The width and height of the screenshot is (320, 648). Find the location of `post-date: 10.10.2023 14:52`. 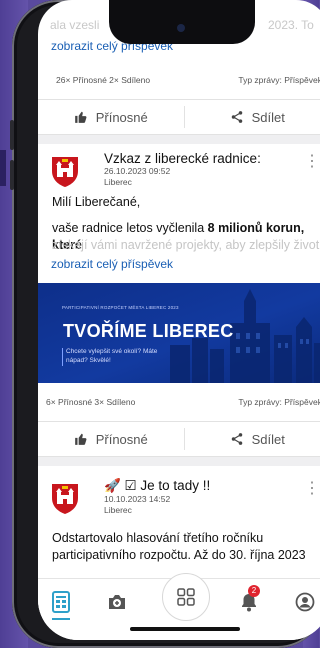

post-date: 10.10.2023 14:52 is located at coordinates (137, 499).